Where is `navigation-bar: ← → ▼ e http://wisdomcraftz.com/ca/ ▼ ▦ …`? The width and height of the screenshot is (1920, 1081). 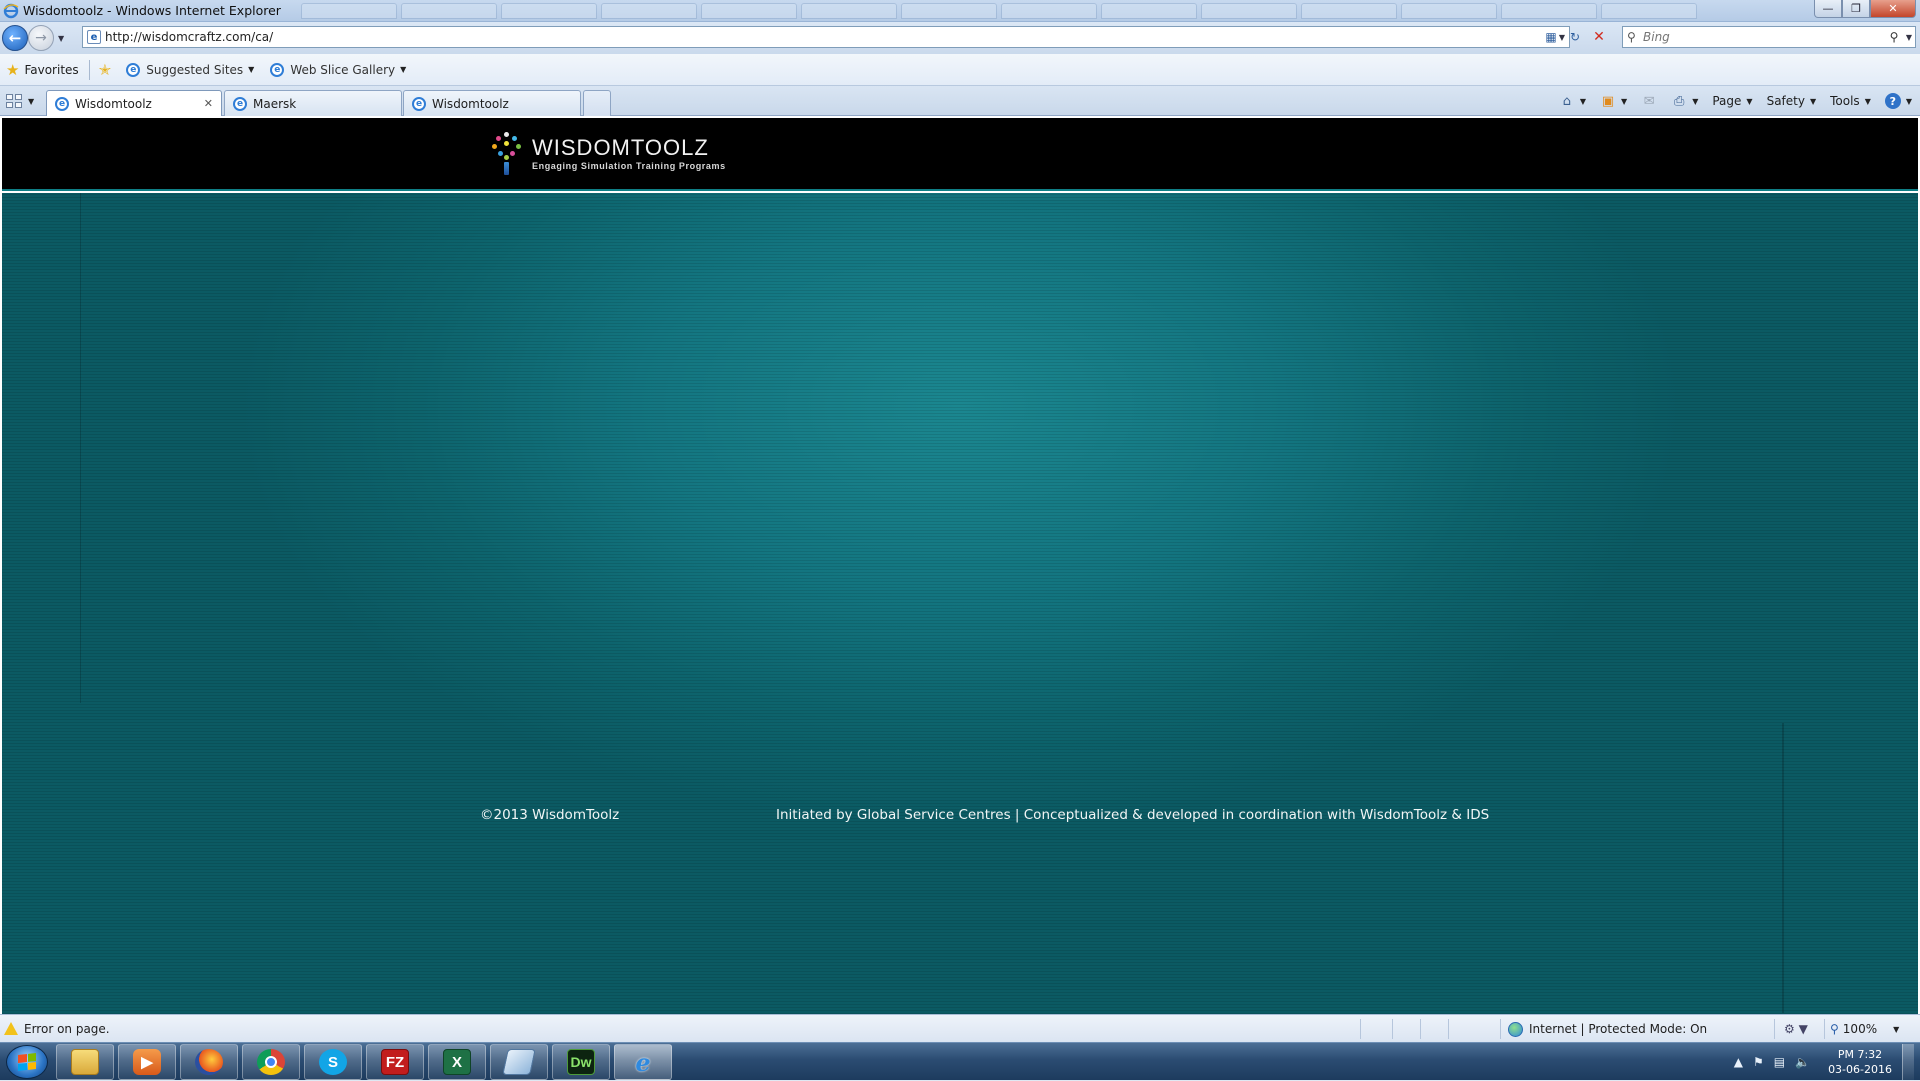
navigation-bar: ← → ▼ e http://wisdomcraftz.com/ca/ ▼ ▦ … is located at coordinates (960, 38).